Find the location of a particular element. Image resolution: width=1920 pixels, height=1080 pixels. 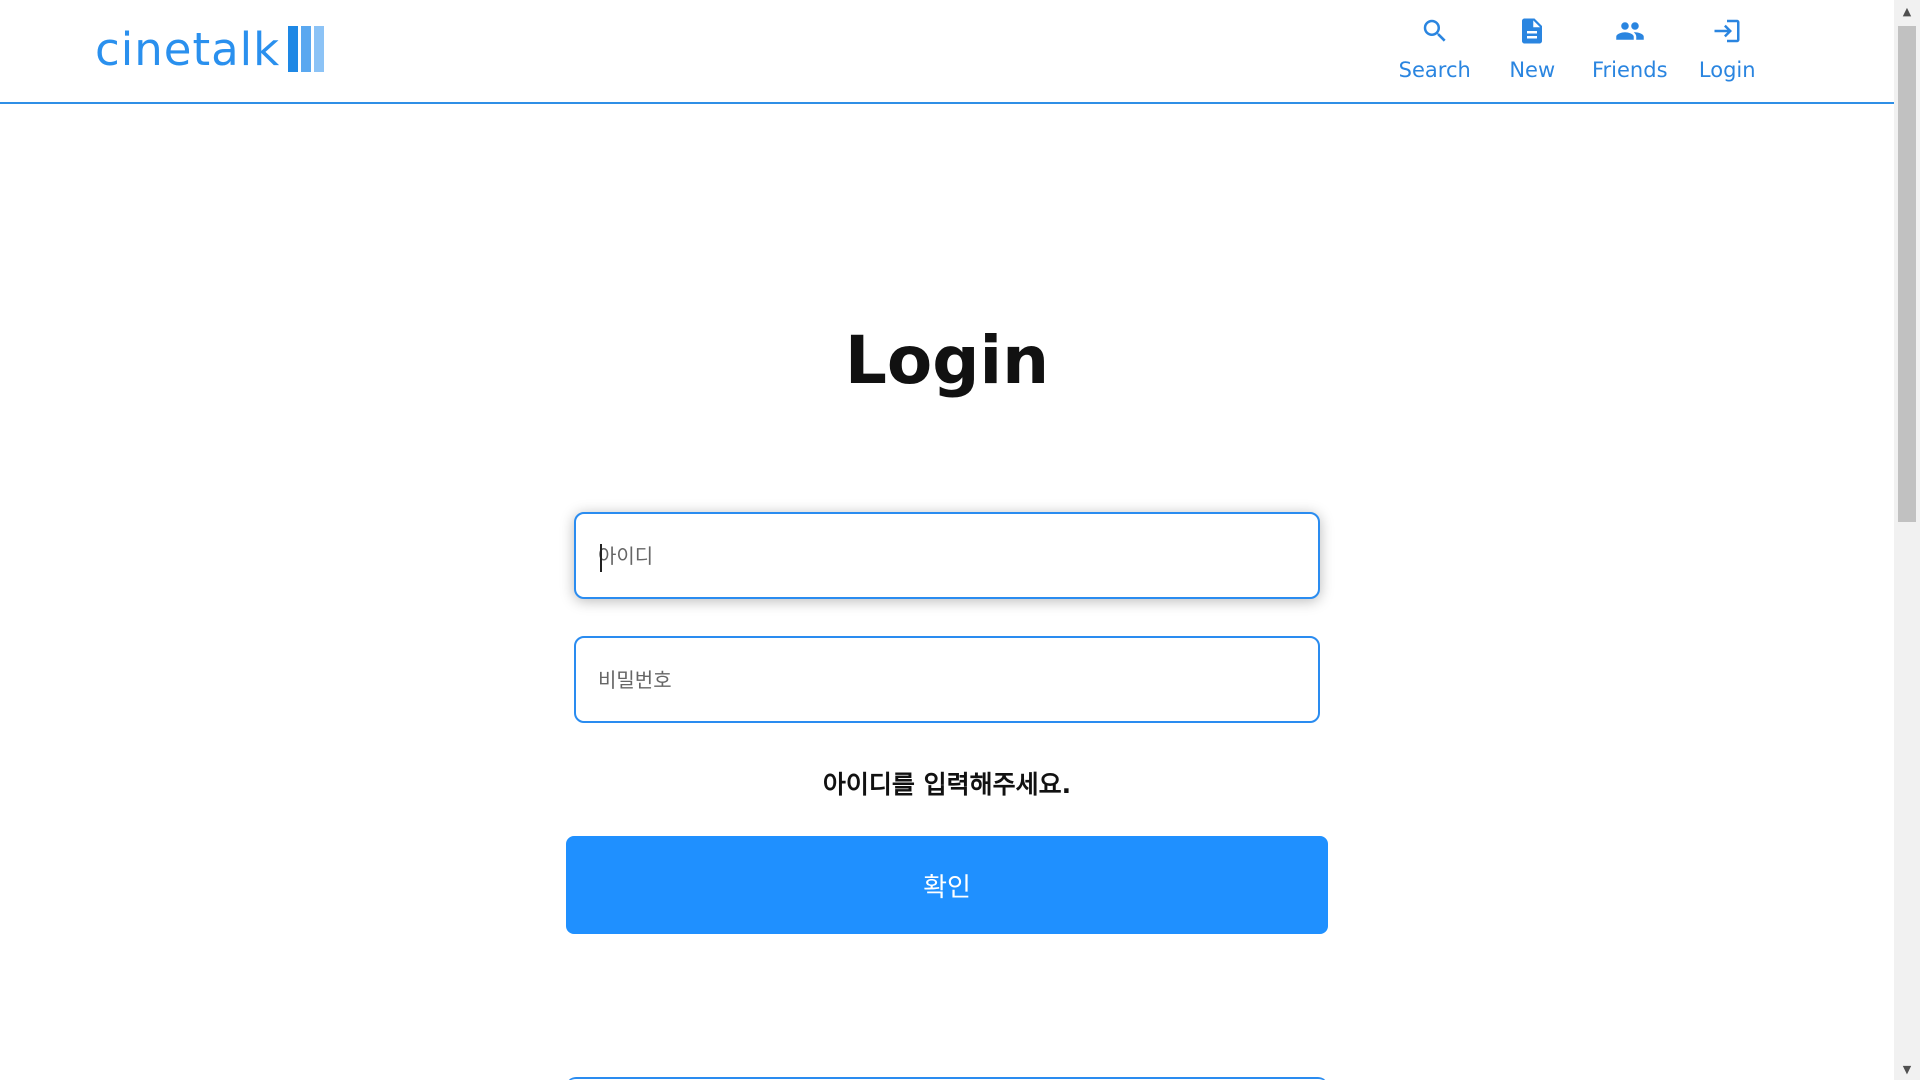

nav-new-label: New is located at coordinates (1532, 70).